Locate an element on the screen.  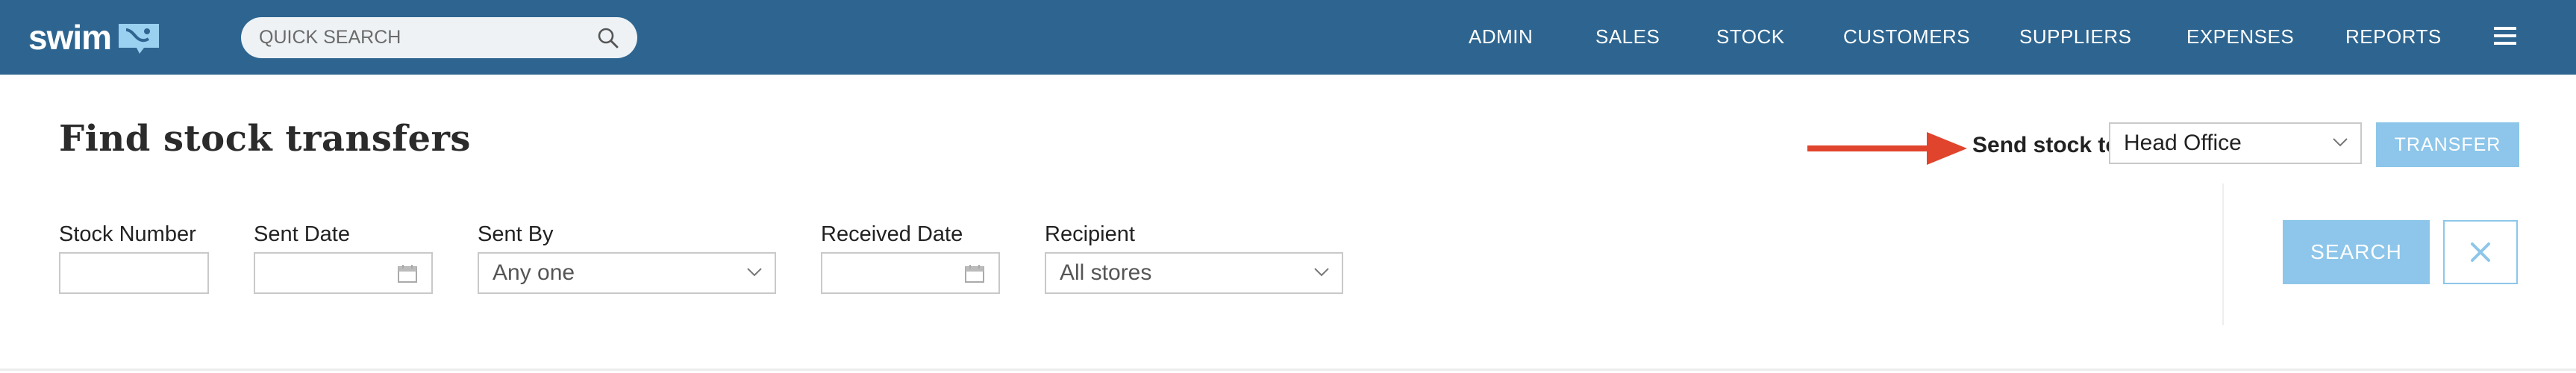
stock-number-label: Stock Number is located at coordinates (127, 234).